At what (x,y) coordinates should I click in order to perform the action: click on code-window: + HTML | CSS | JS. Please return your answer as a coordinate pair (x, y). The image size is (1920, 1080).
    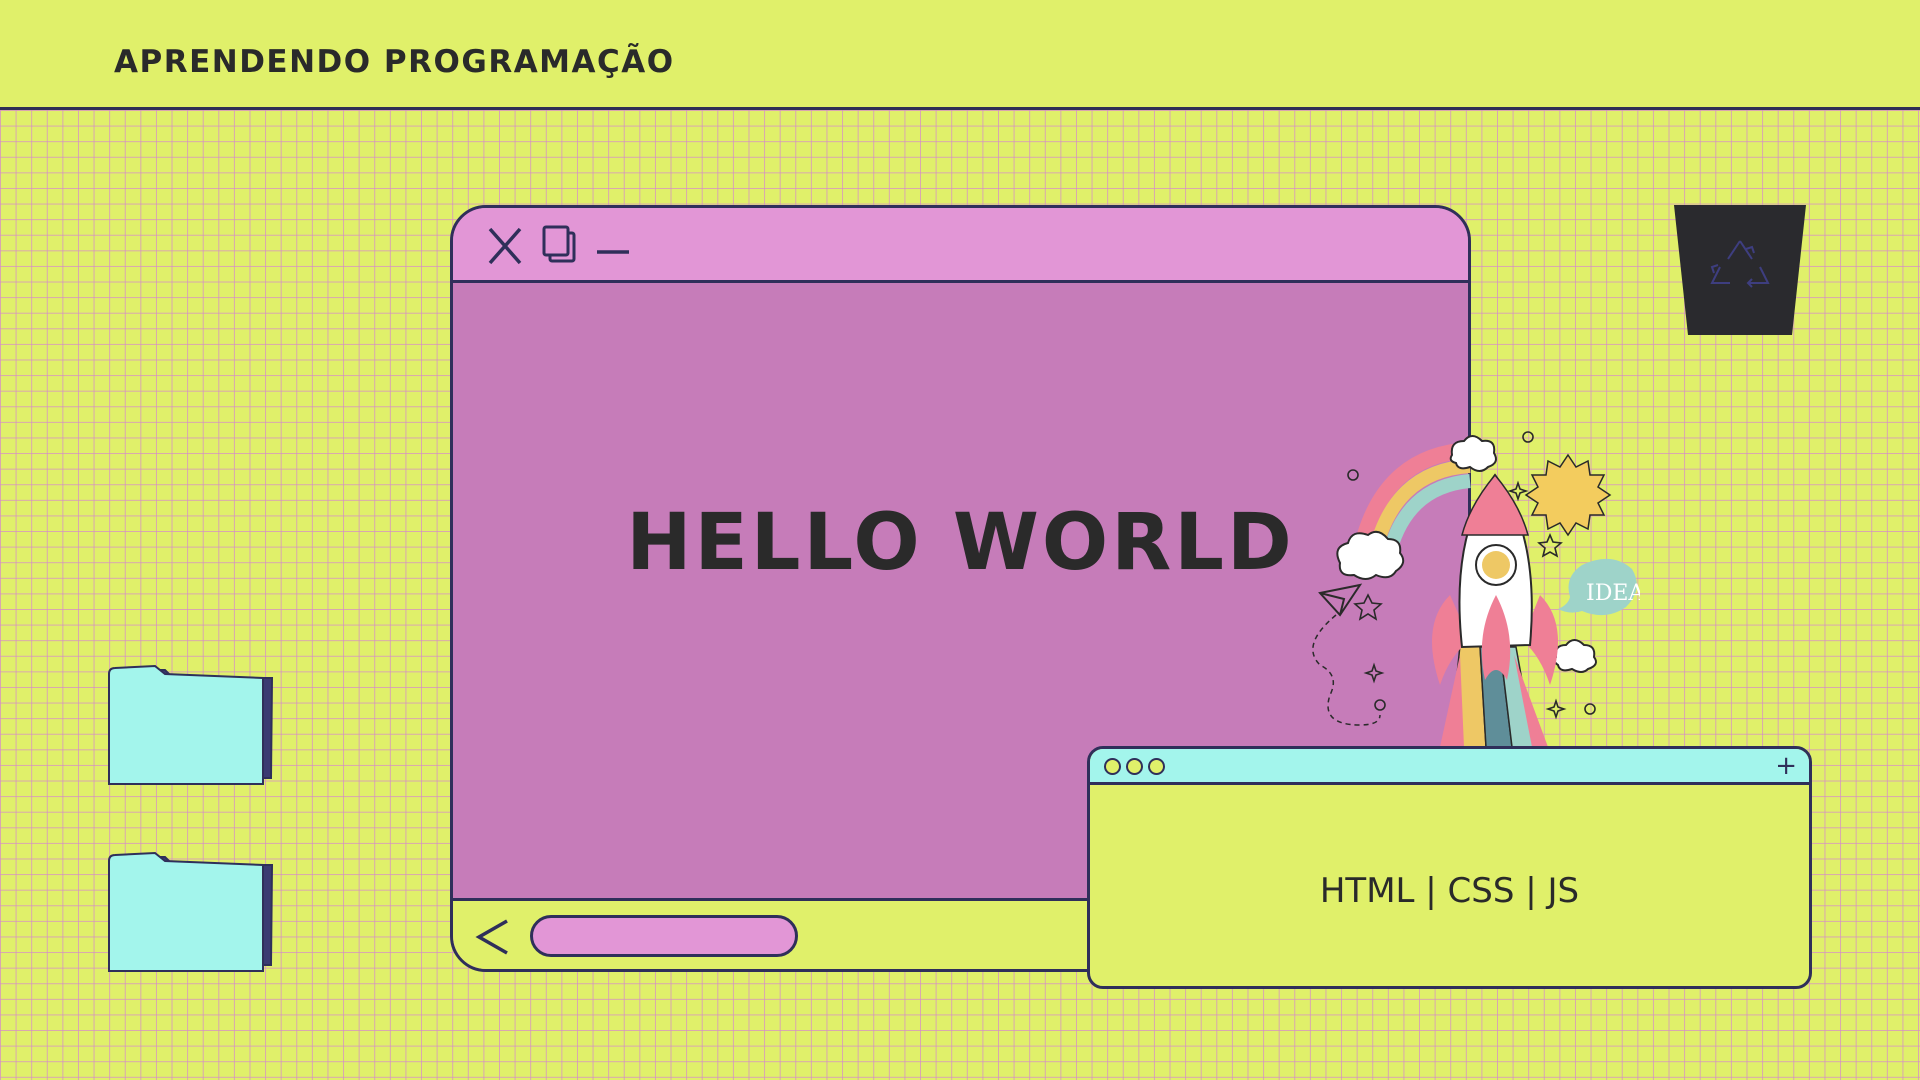
    Looking at the image, I should click on (1449, 867).